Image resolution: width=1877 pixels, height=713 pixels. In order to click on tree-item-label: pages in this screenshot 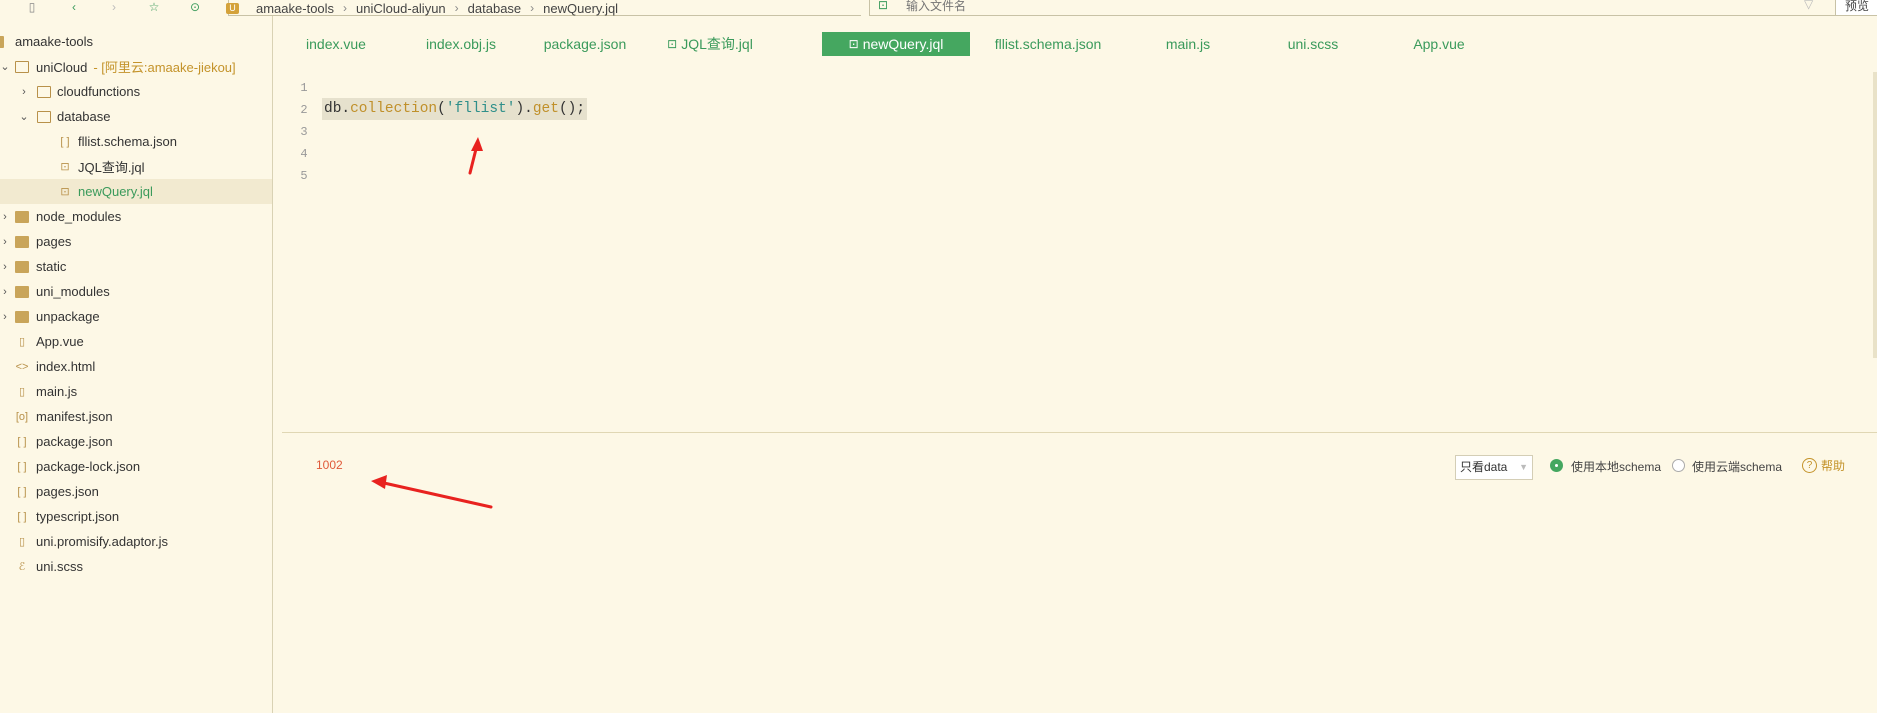, I will do `click(54, 241)`.